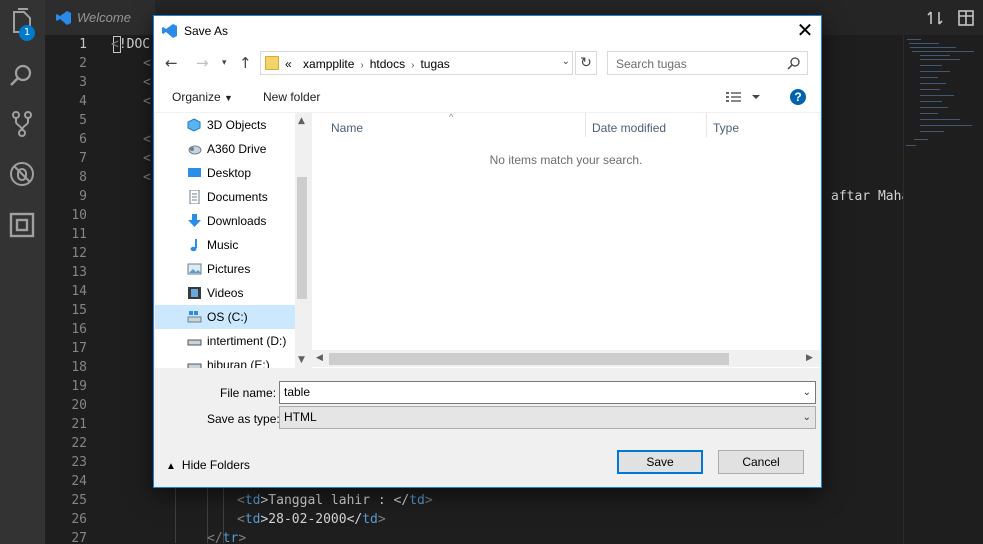 This screenshot has width=983, height=544. I want to click on breadcrumb-tugas: tugas, so click(434, 64).